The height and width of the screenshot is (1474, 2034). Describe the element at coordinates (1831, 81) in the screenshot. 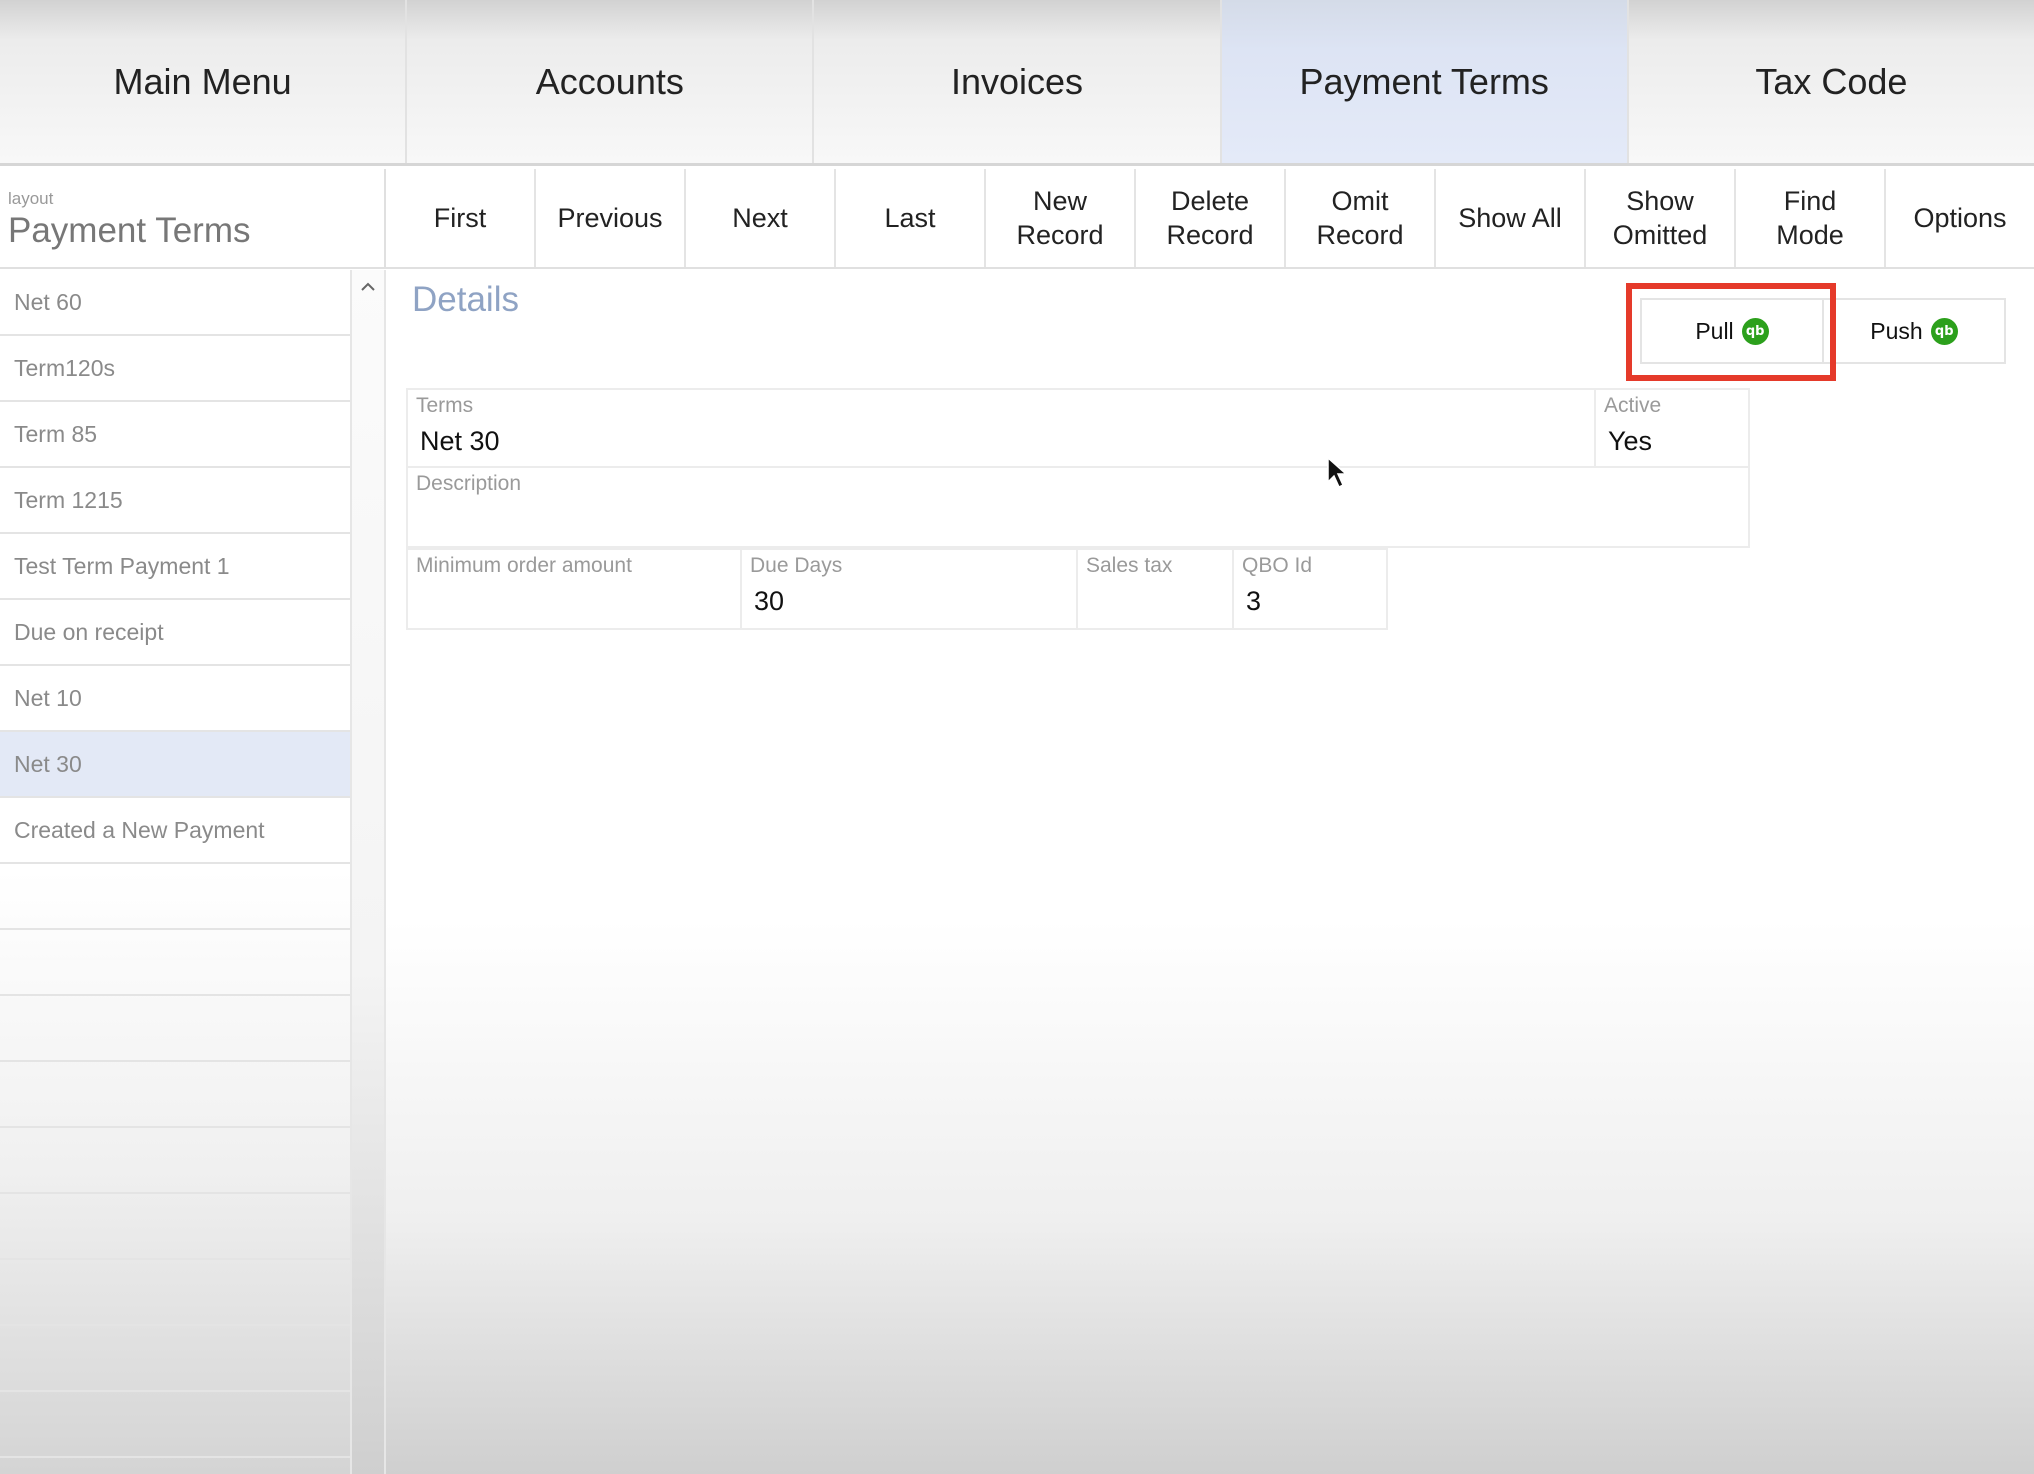

I see `tab-tax-code: Tax Code` at that location.